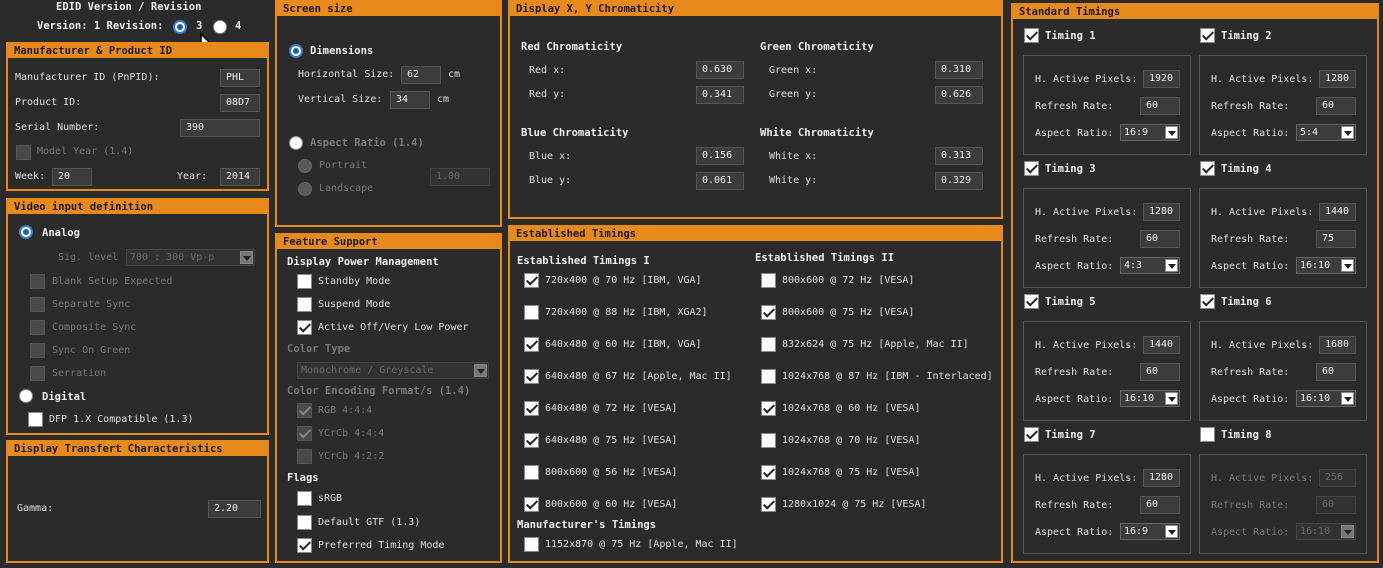 Image resolution: width=1383 pixels, height=568 pixels. What do you see at coordinates (410, 100) in the screenshot?
I see `v-size-field: 34` at bounding box center [410, 100].